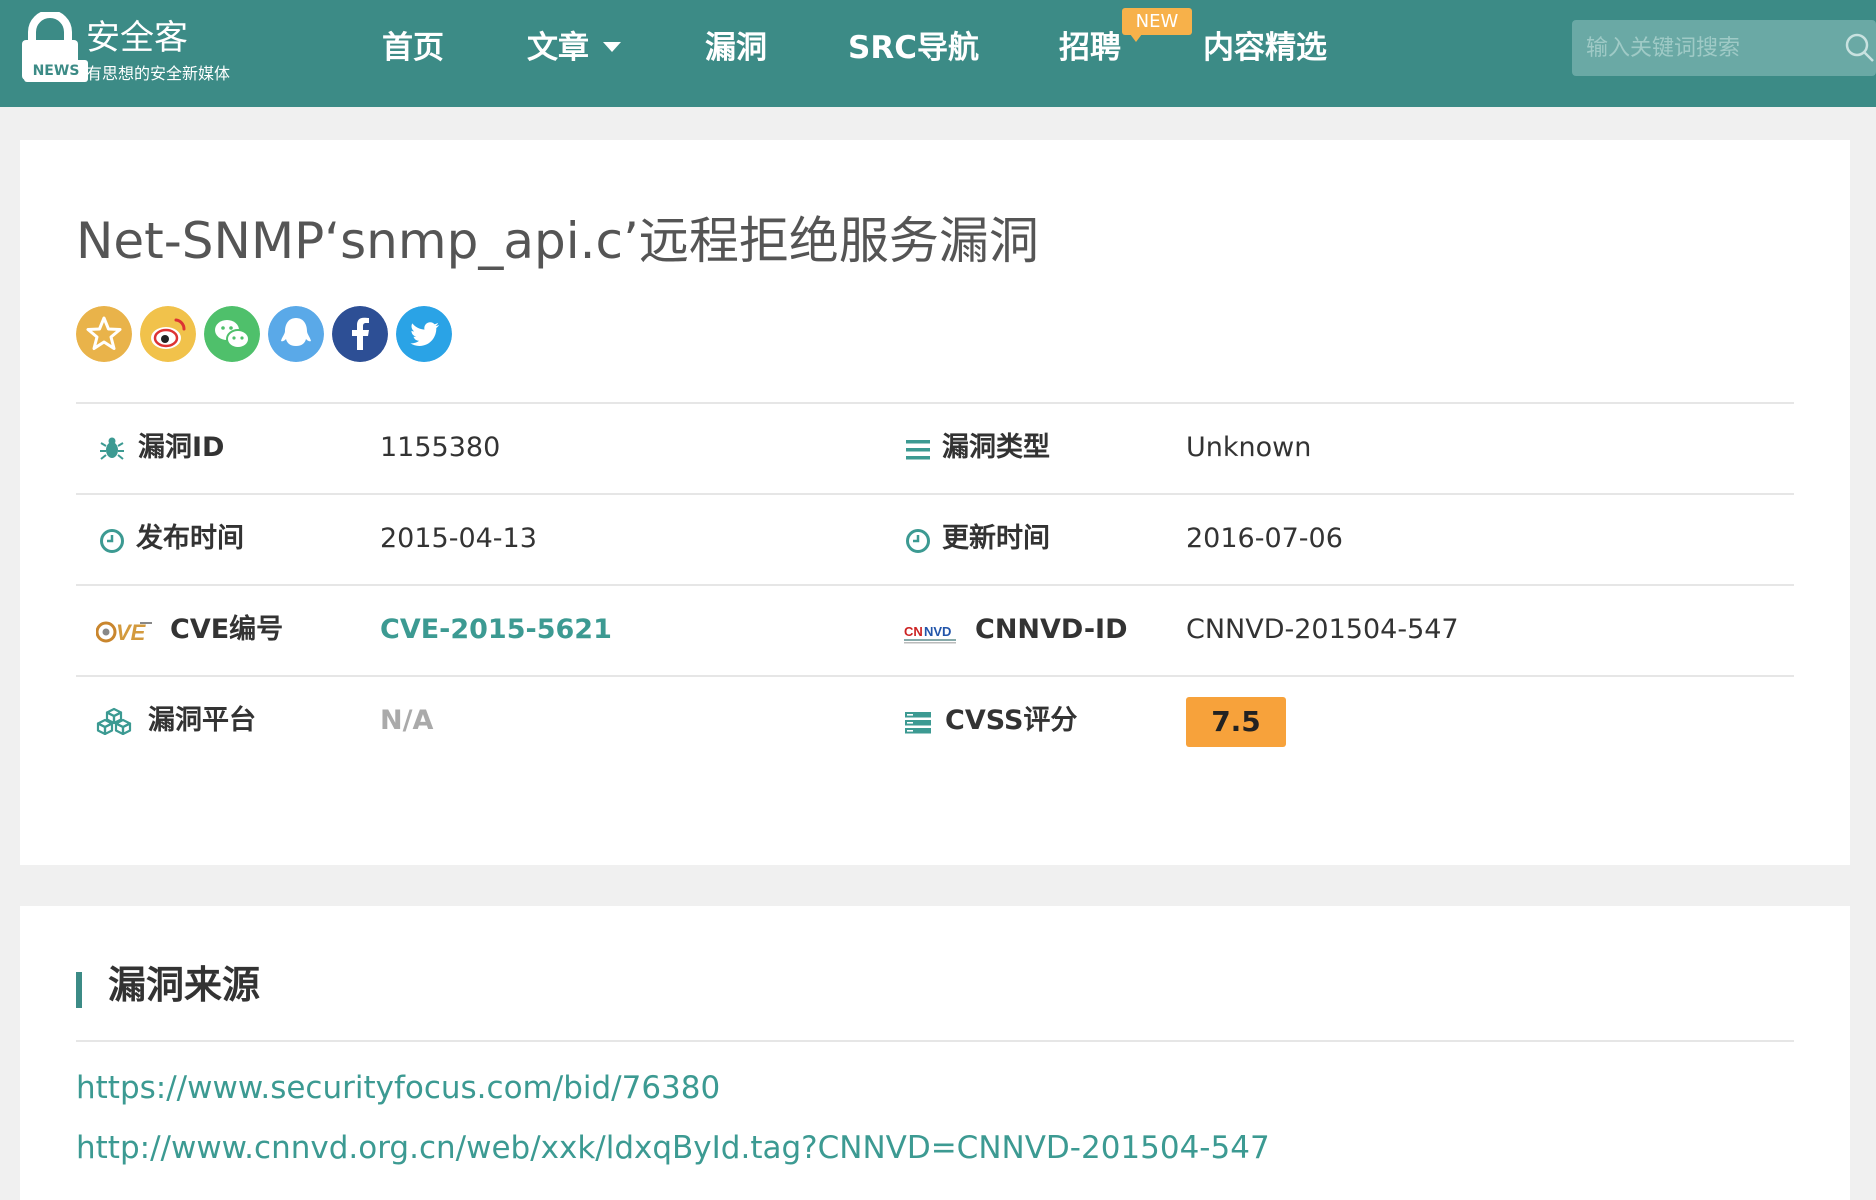 Image resolution: width=1876 pixels, height=1200 pixels. Describe the element at coordinates (996, 447) in the screenshot. I see `vuln-type-label: 漏洞类型` at that location.